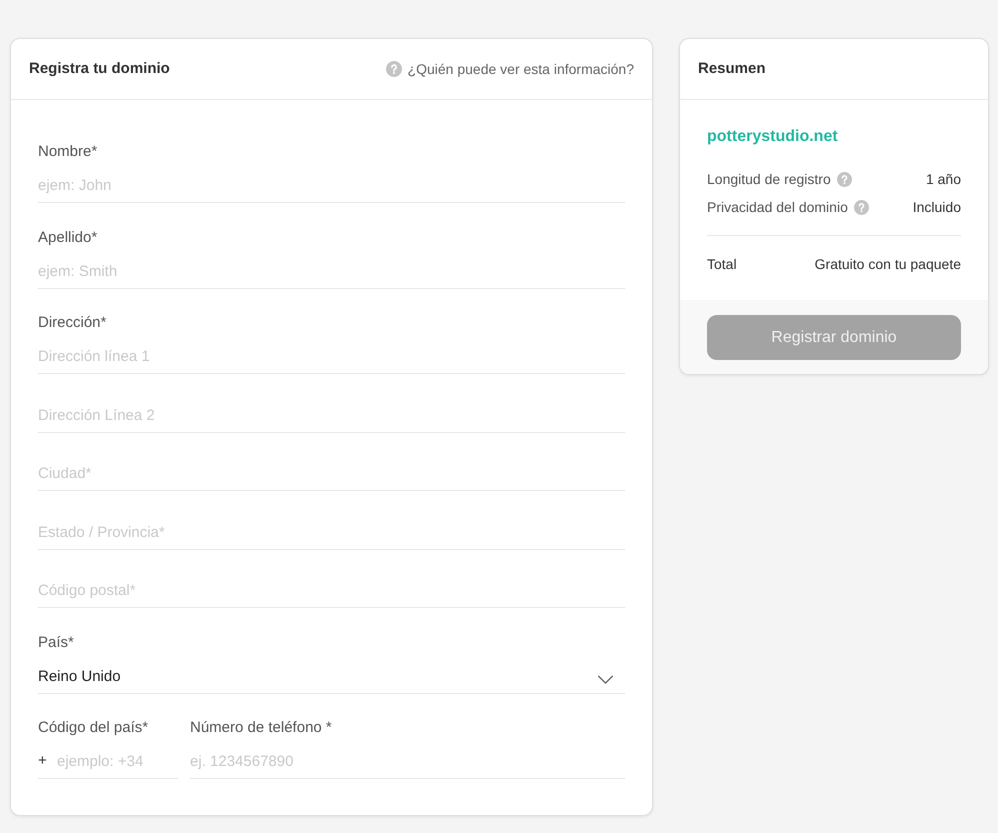 The image size is (998, 833). I want to click on field-label: Nombre*, so click(68, 152).